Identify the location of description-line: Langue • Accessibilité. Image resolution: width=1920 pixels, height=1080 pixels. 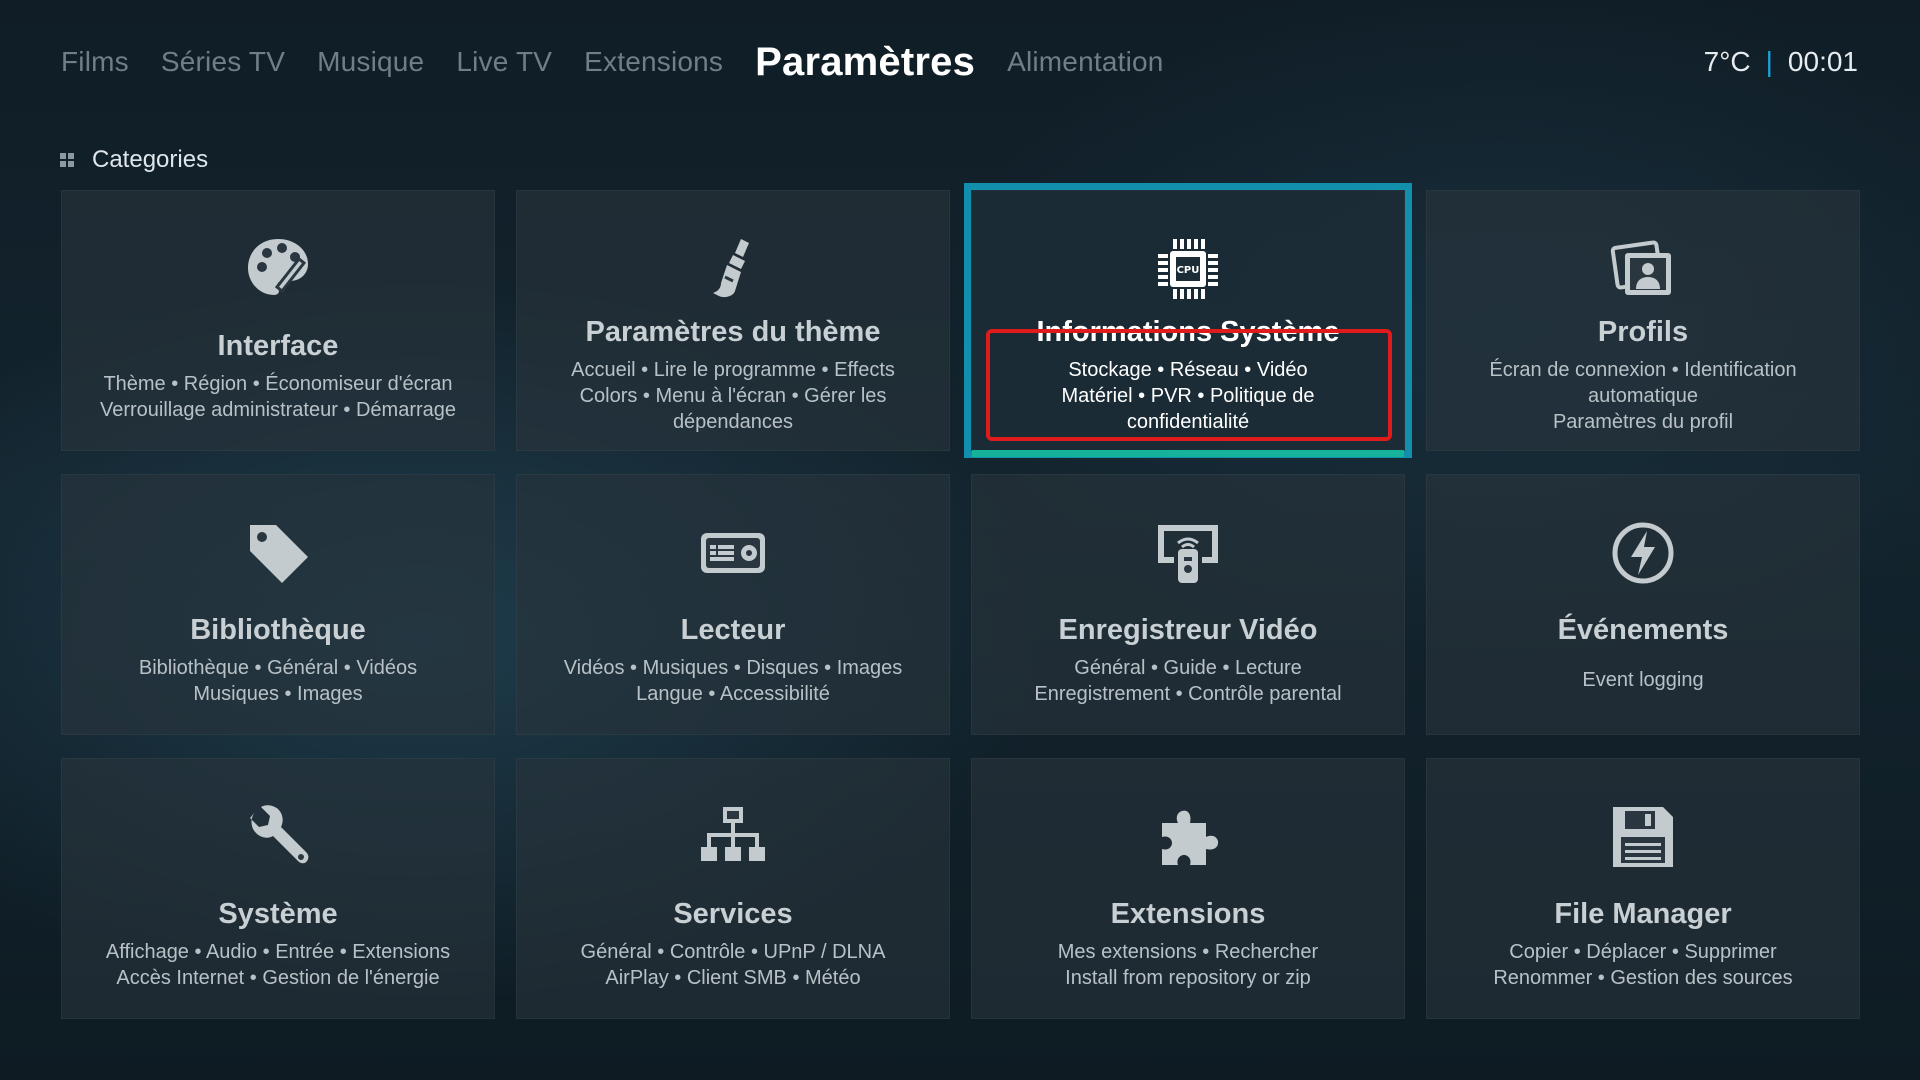
(733, 694).